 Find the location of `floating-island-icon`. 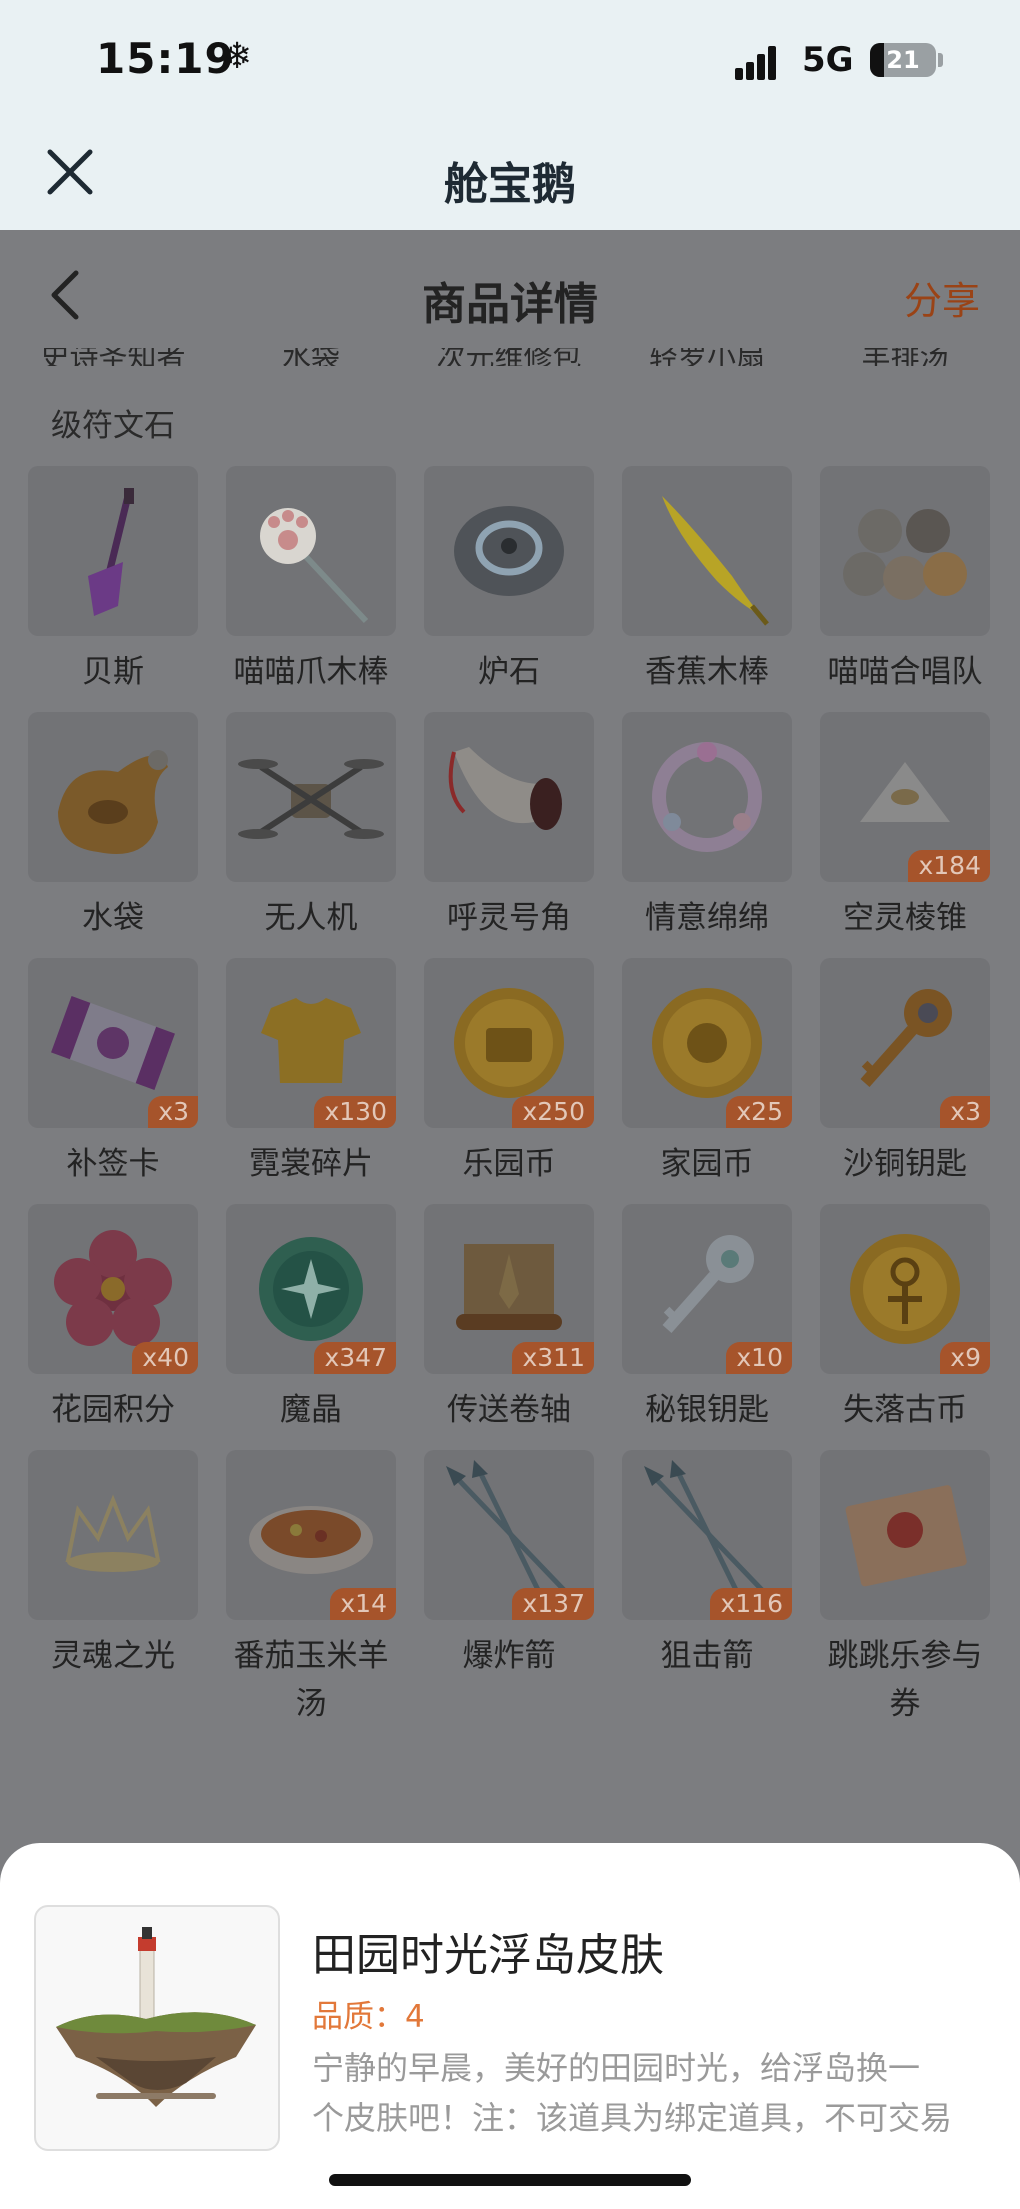

floating-island-icon is located at coordinates (156, 2017).